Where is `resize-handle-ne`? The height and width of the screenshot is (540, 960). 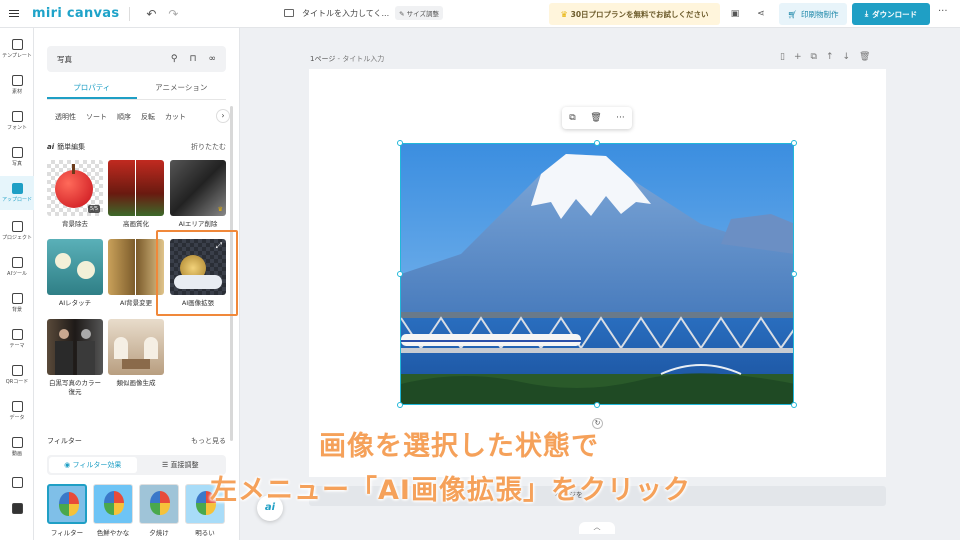 resize-handle-ne is located at coordinates (794, 143).